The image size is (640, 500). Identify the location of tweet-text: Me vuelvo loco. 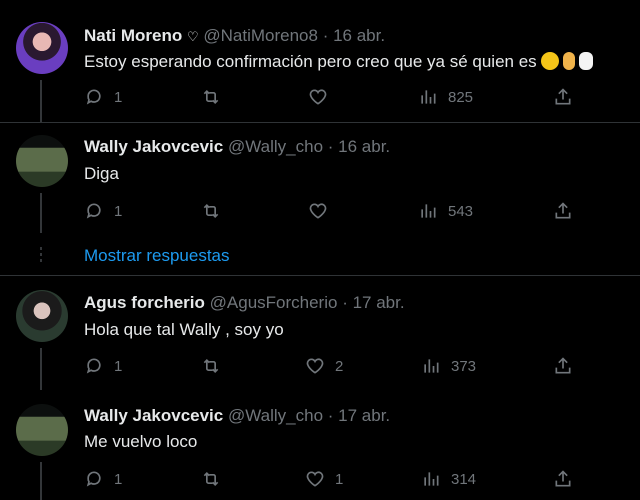
(141, 441).